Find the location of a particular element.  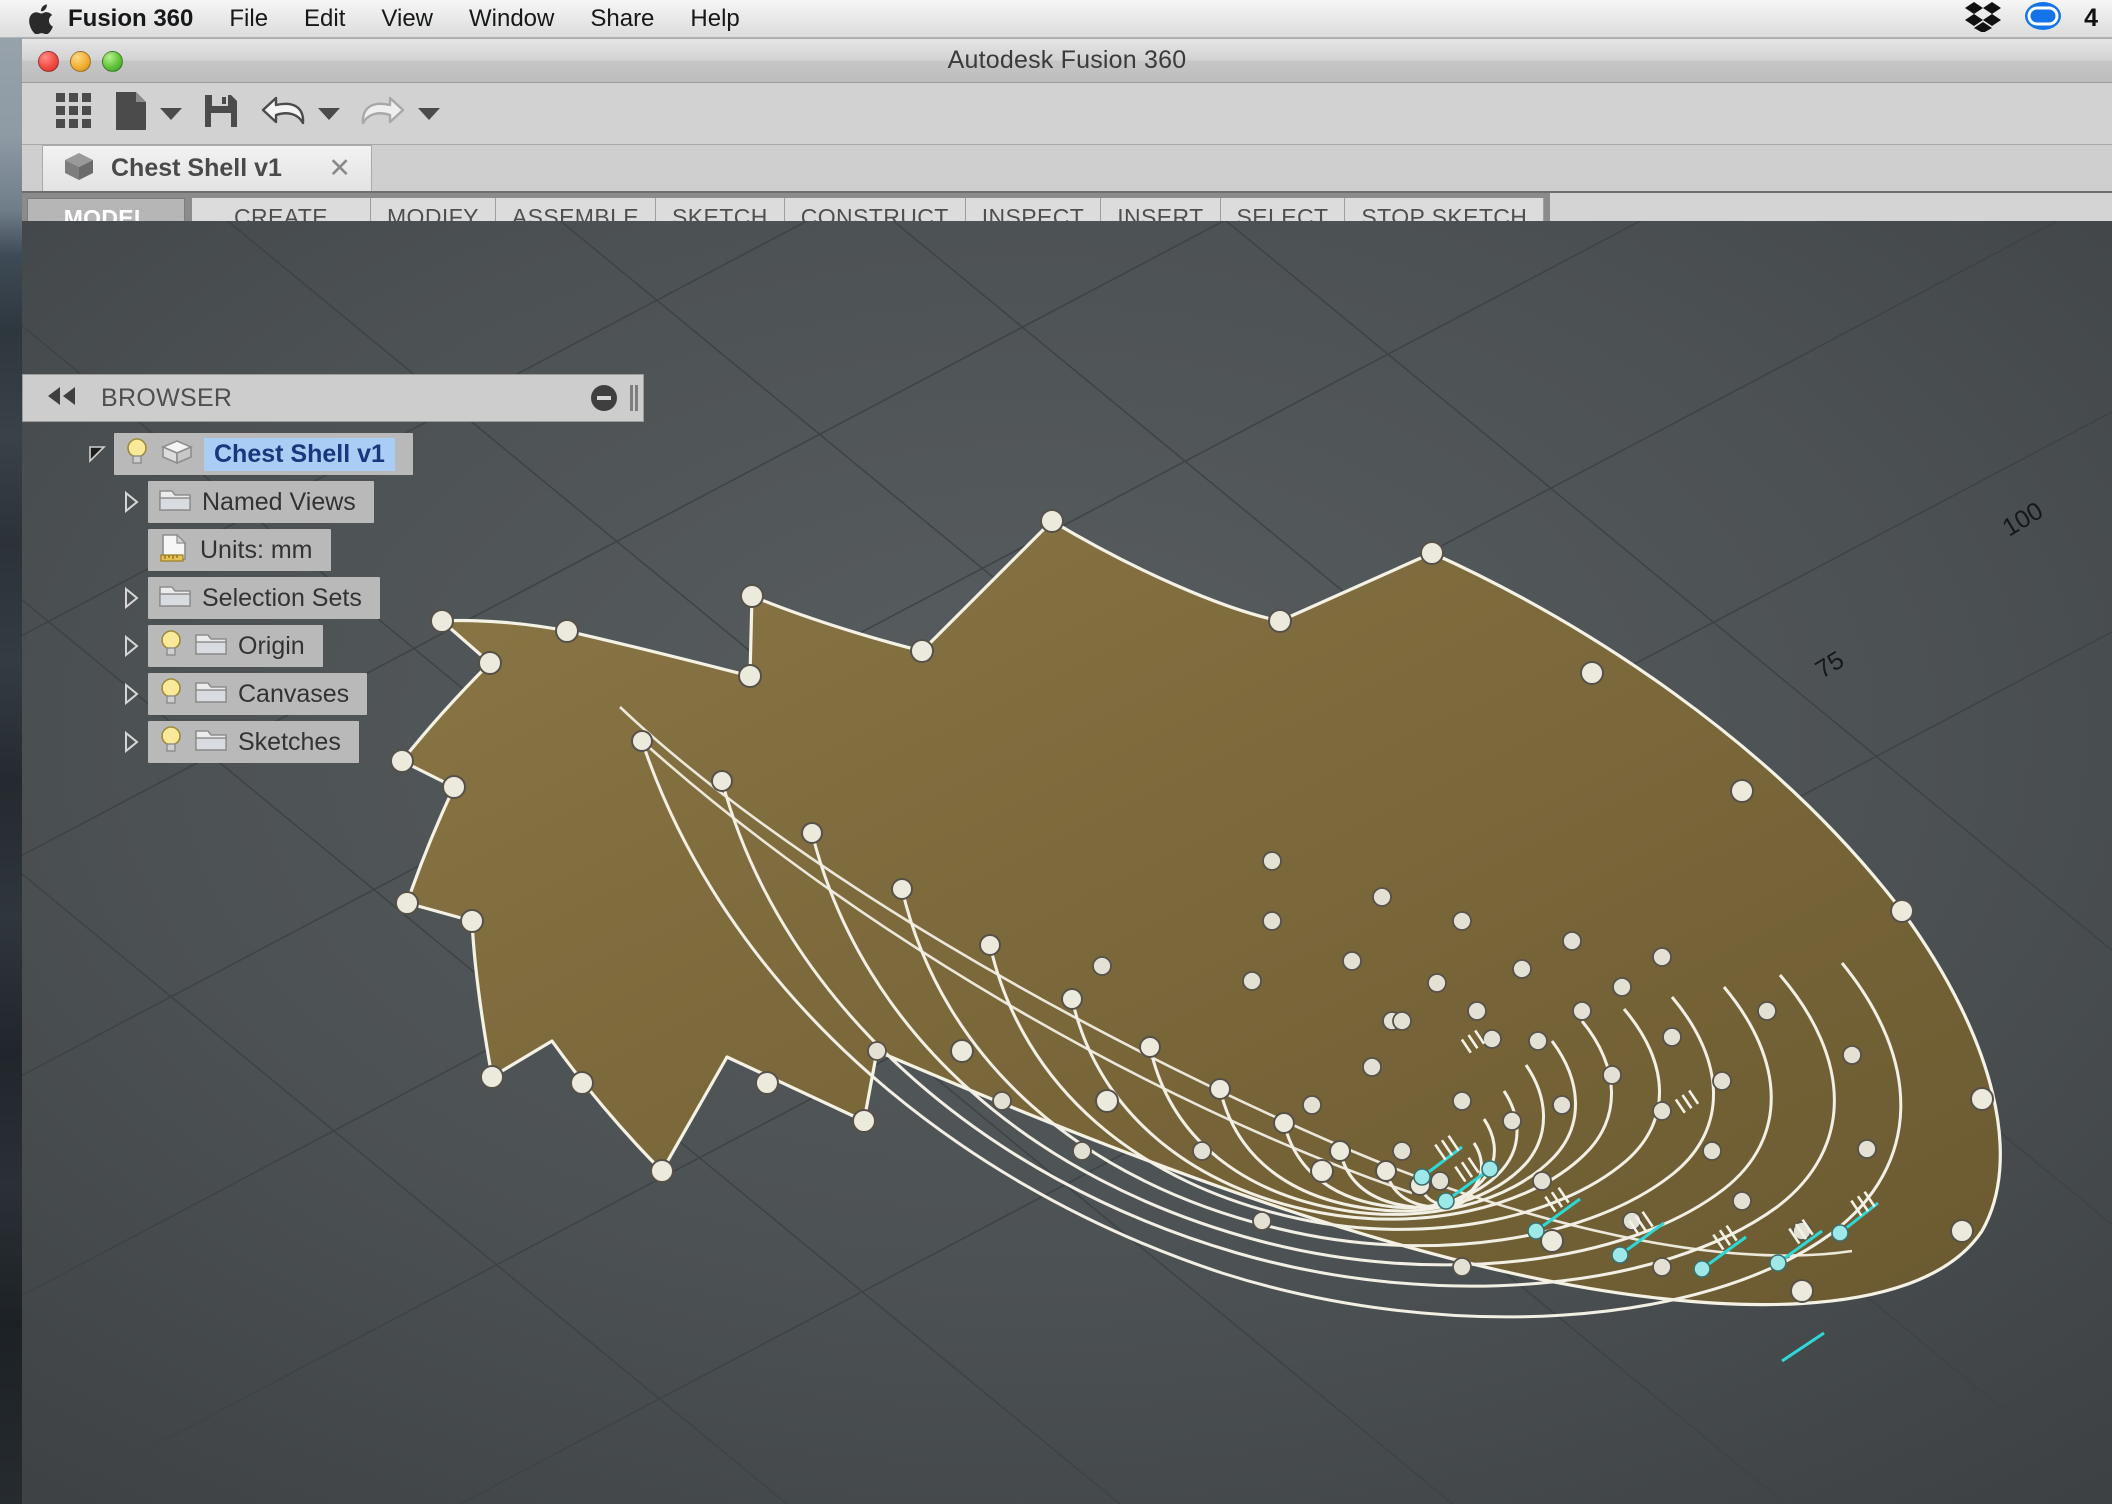

tree-chip-named-views: Named Views is located at coordinates (261, 502).